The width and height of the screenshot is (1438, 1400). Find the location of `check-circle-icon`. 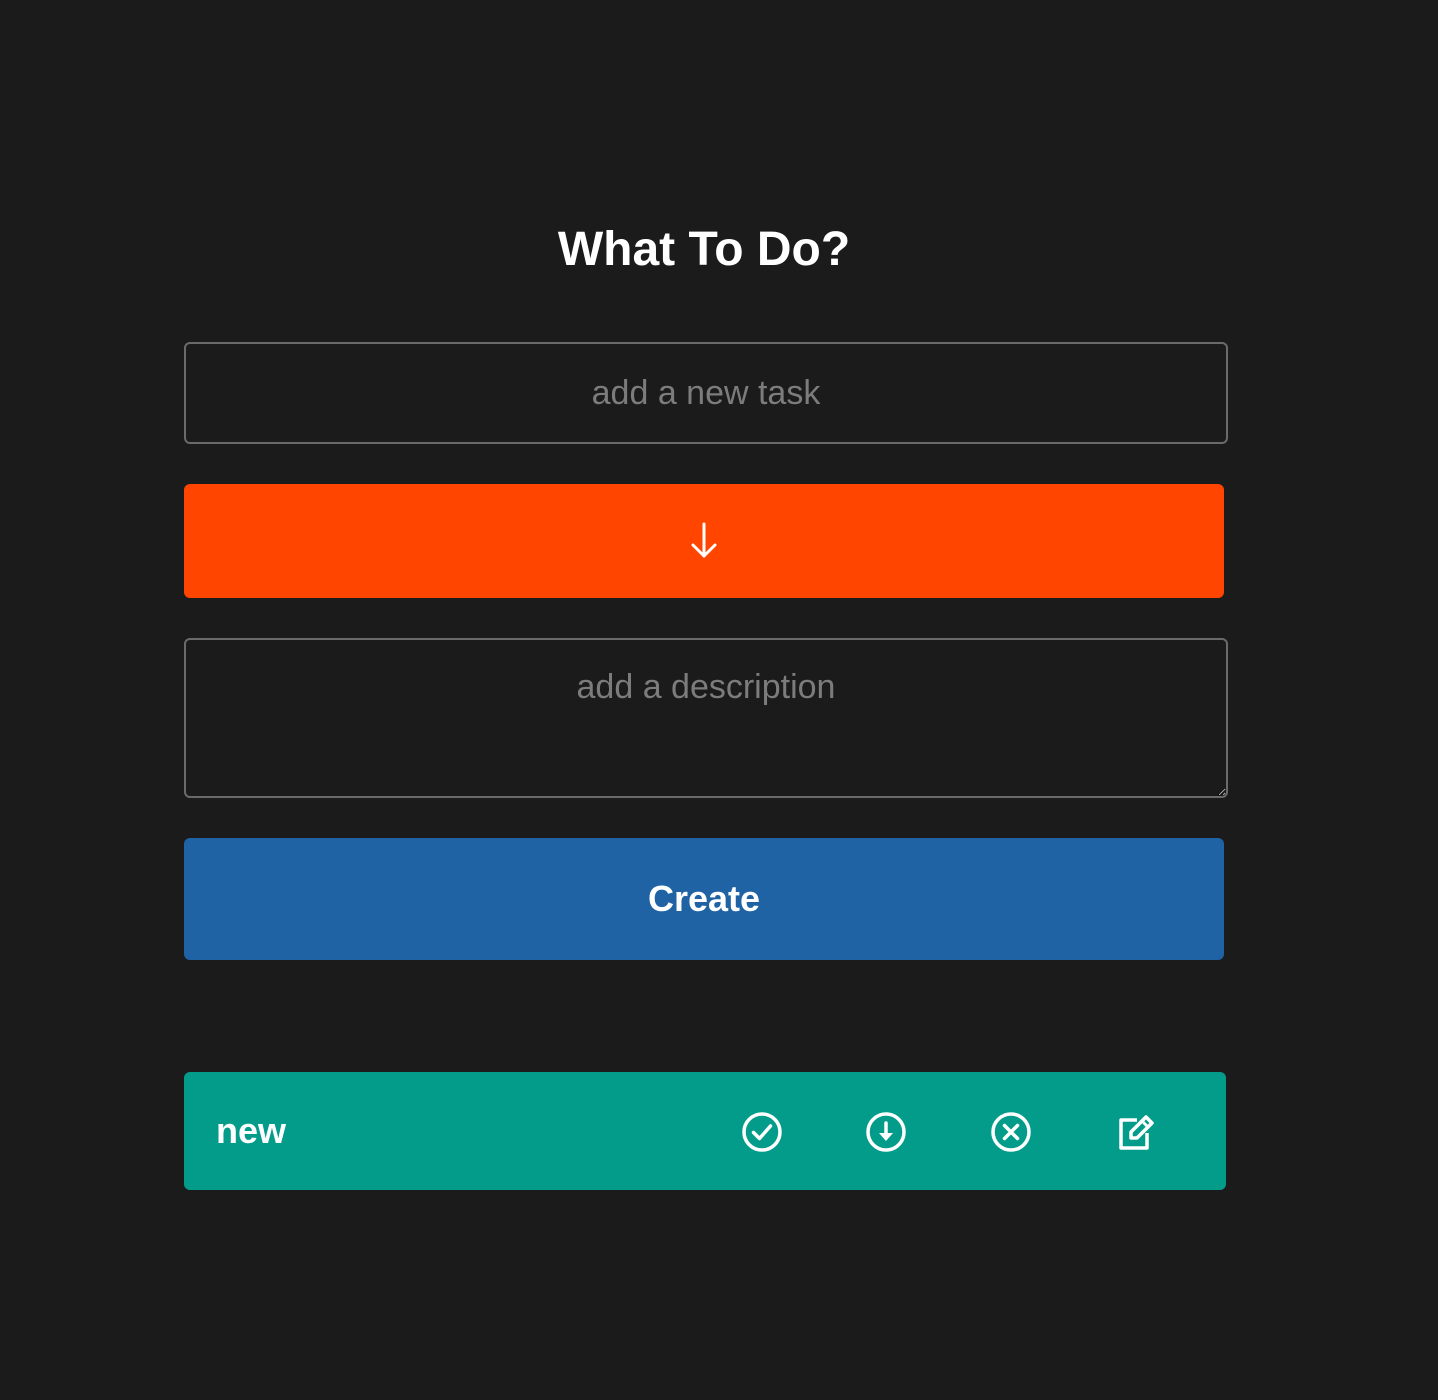

check-circle-icon is located at coordinates (762, 1132).